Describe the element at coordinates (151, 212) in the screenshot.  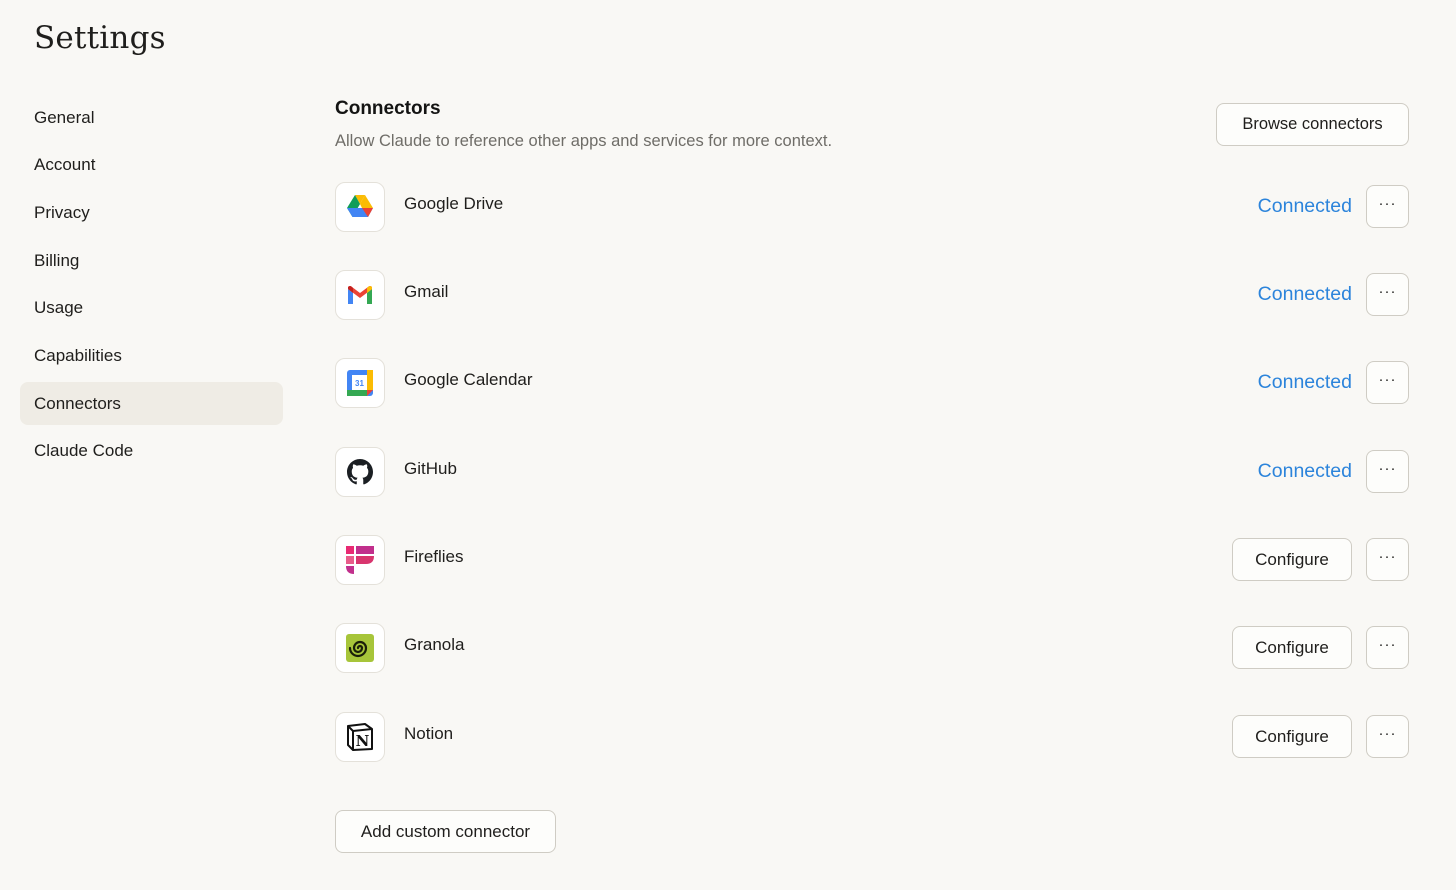
I see `sidebar-item-privacy: Privacy` at that location.